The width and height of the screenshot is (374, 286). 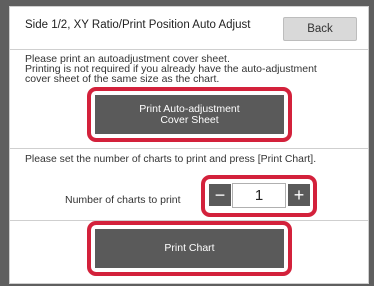 I want to click on print-chart-button: Print Chart, so click(x=189, y=248).